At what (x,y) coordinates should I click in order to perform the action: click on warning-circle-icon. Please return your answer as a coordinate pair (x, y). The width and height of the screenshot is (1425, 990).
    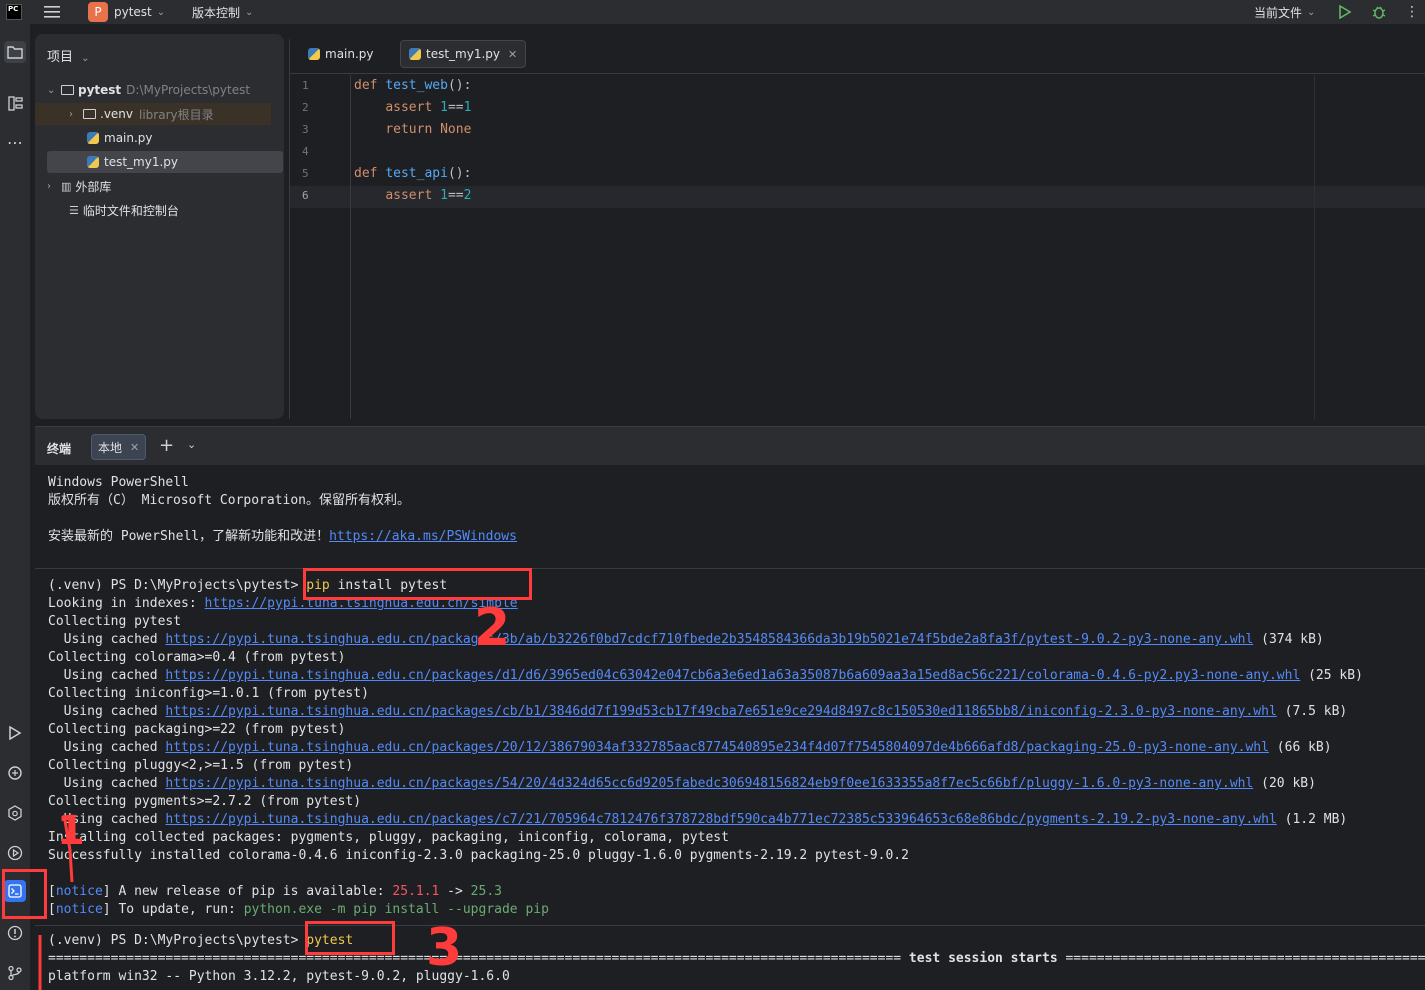
    Looking at the image, I should click on (15, 933).